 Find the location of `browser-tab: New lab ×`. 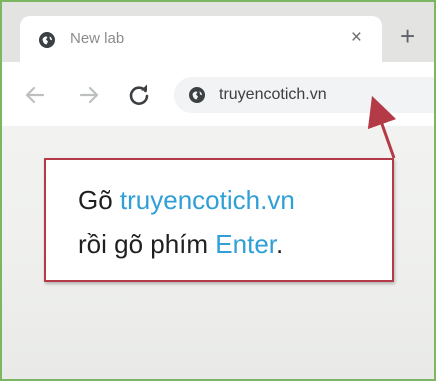

browser-tab: New lab × is located at coordinates (201, 39).